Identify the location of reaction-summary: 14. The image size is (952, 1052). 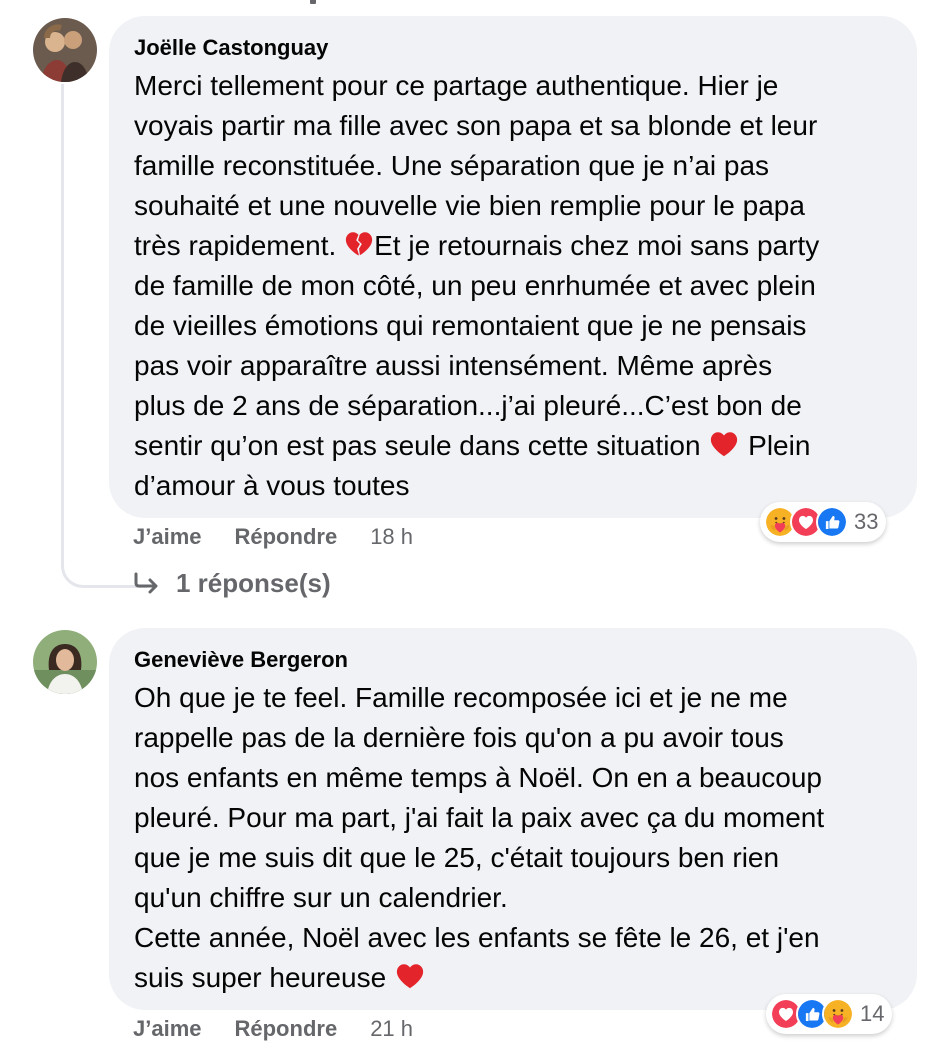
(829, 1014).